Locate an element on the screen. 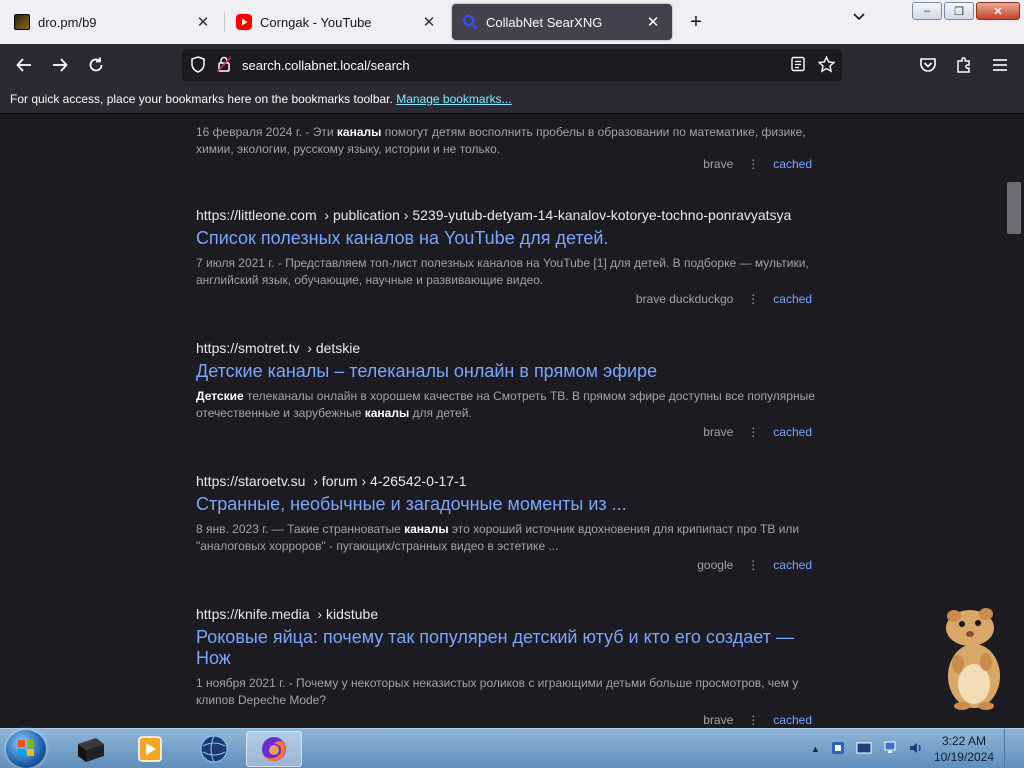 Image resolution: width=1024 pixels, height=768 pixels. tray-app-icon is located at coordinates (838, 749).